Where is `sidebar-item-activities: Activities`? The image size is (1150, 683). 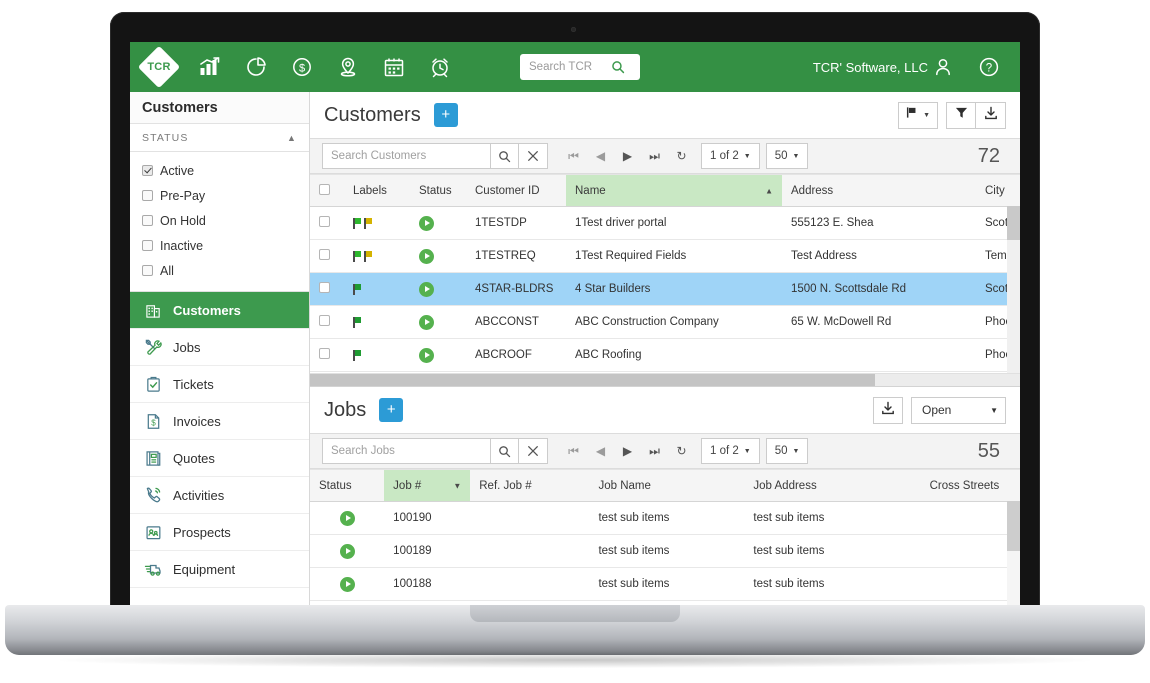
sidebar-item-activities: Activities is located at coordinates (219, 495).